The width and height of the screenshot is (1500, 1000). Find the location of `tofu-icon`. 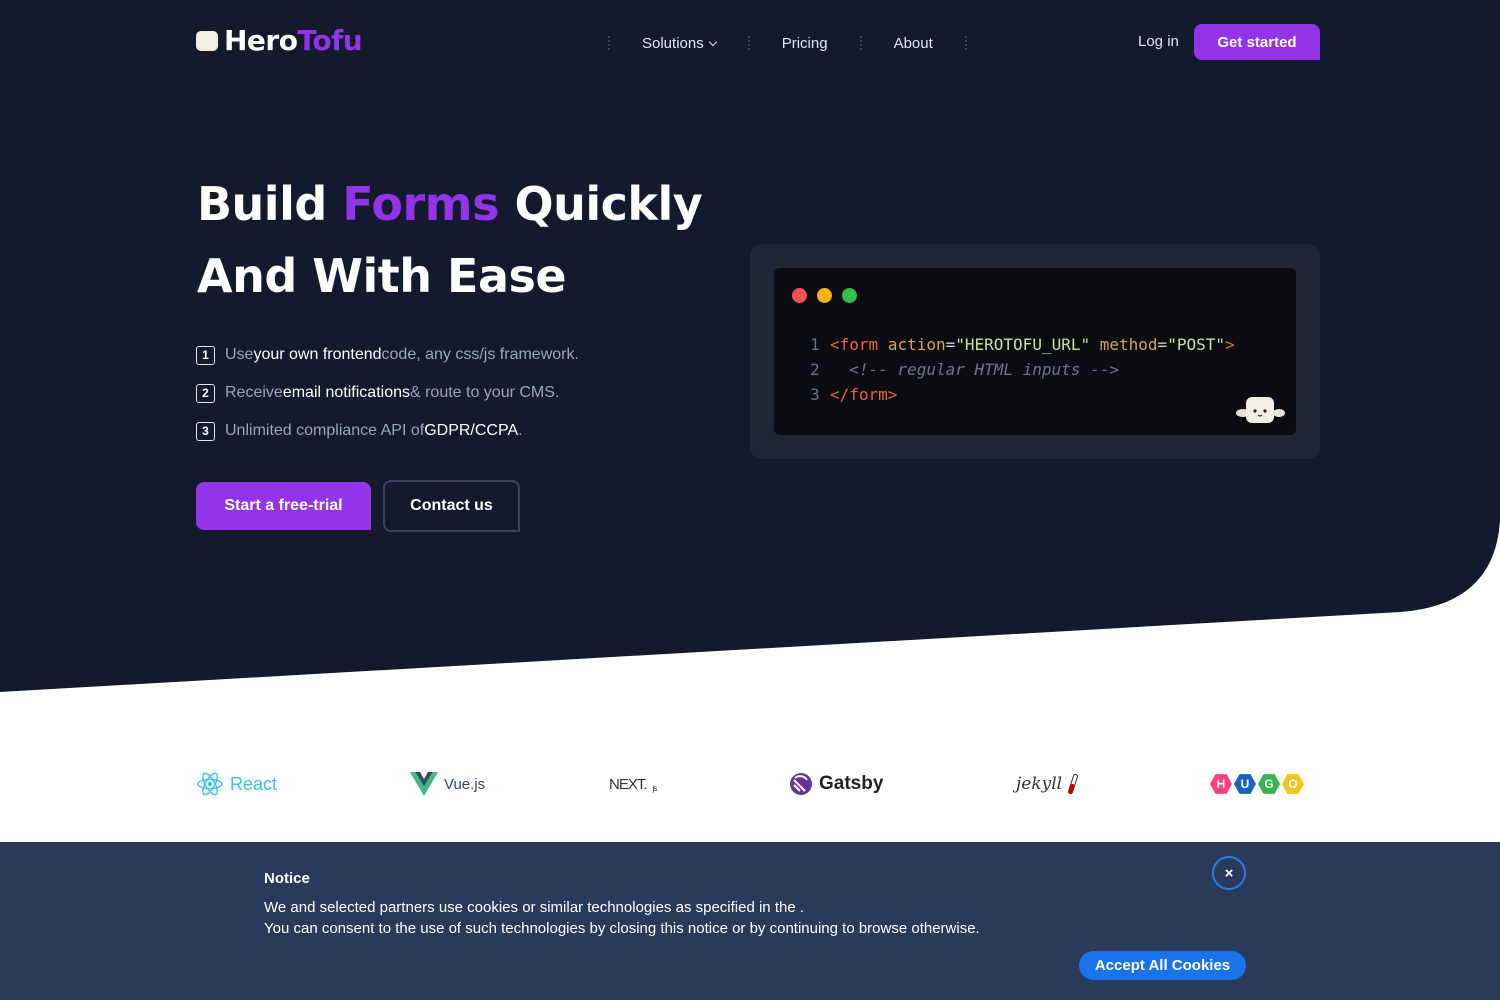

tofu-icon is located at coordinates (207, 40).